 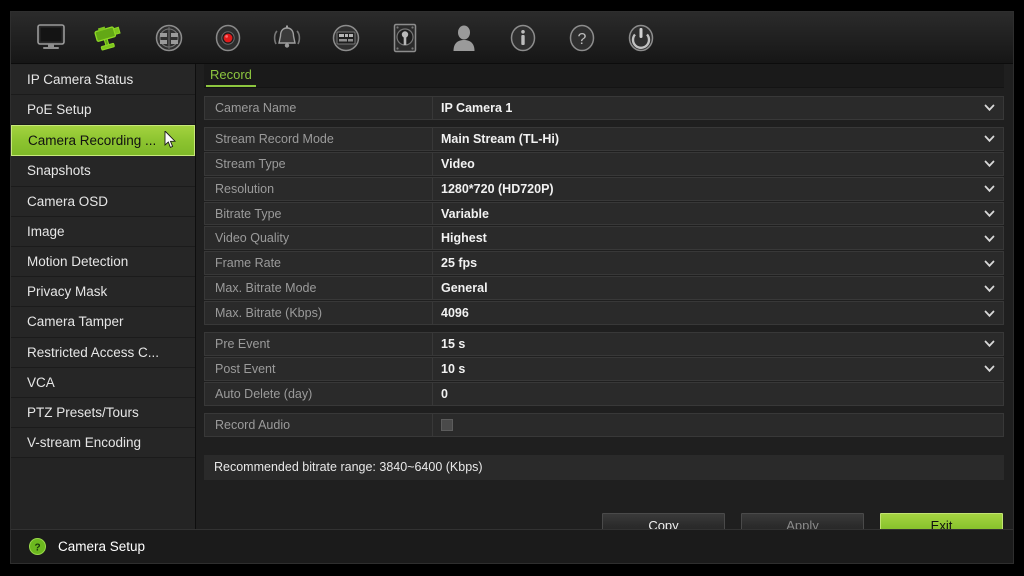 I want to click on camera-icon, so click(x=110, y=38).